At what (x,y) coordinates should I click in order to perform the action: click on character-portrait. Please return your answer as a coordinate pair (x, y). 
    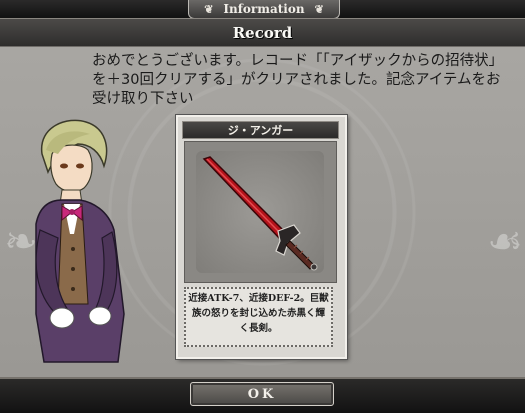
    Looking at the image, I should click on (80, 241).